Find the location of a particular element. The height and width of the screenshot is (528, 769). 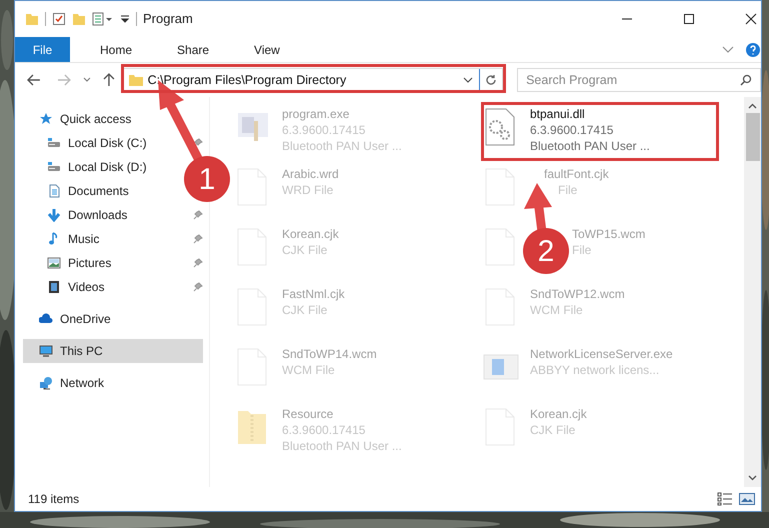

up-arrow-icon is located at coordinates (108, 80).